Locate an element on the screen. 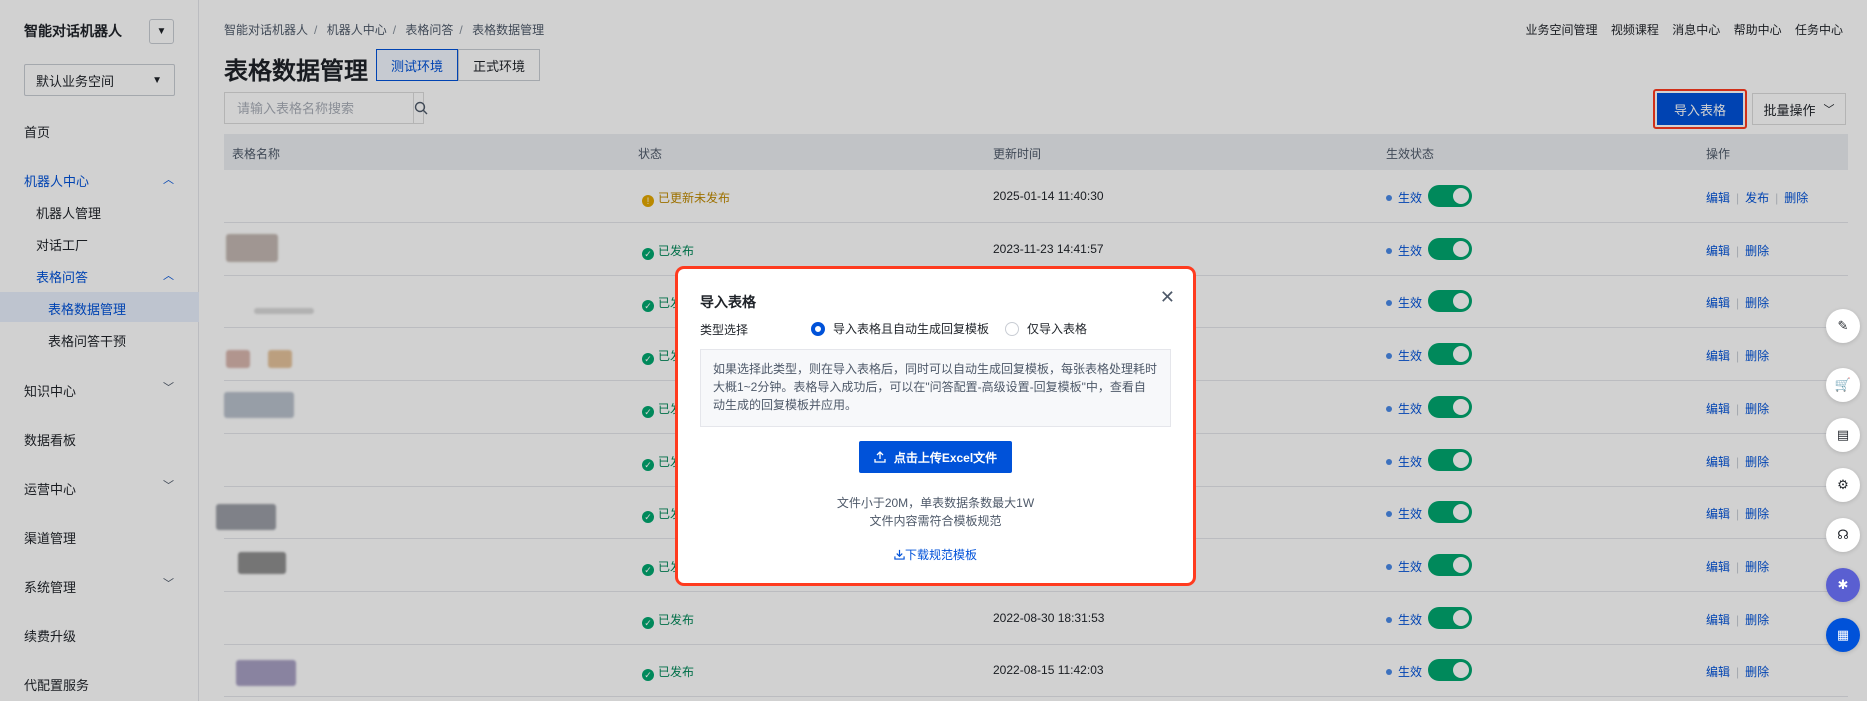  cart-icon: 🛒 is located at coordinates (1843, 384).